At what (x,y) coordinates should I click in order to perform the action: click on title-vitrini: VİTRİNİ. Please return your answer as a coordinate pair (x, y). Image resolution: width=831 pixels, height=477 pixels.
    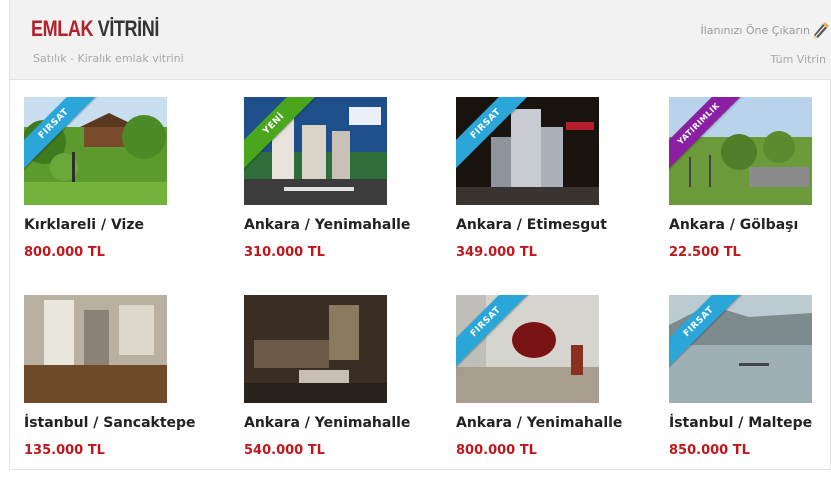
    Looking at the image, I should click on (128, 28).